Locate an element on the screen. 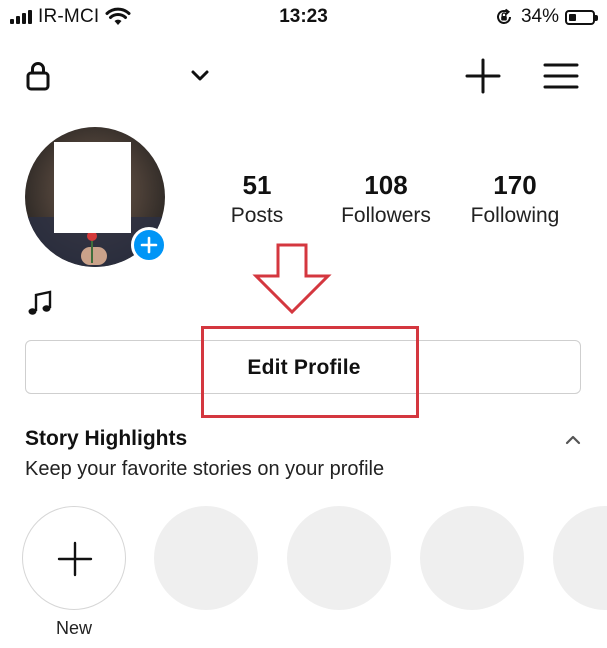 Image resolution: width=607 pixels, height=648 pixels. battery-icon is located at coordinates (581, 17).